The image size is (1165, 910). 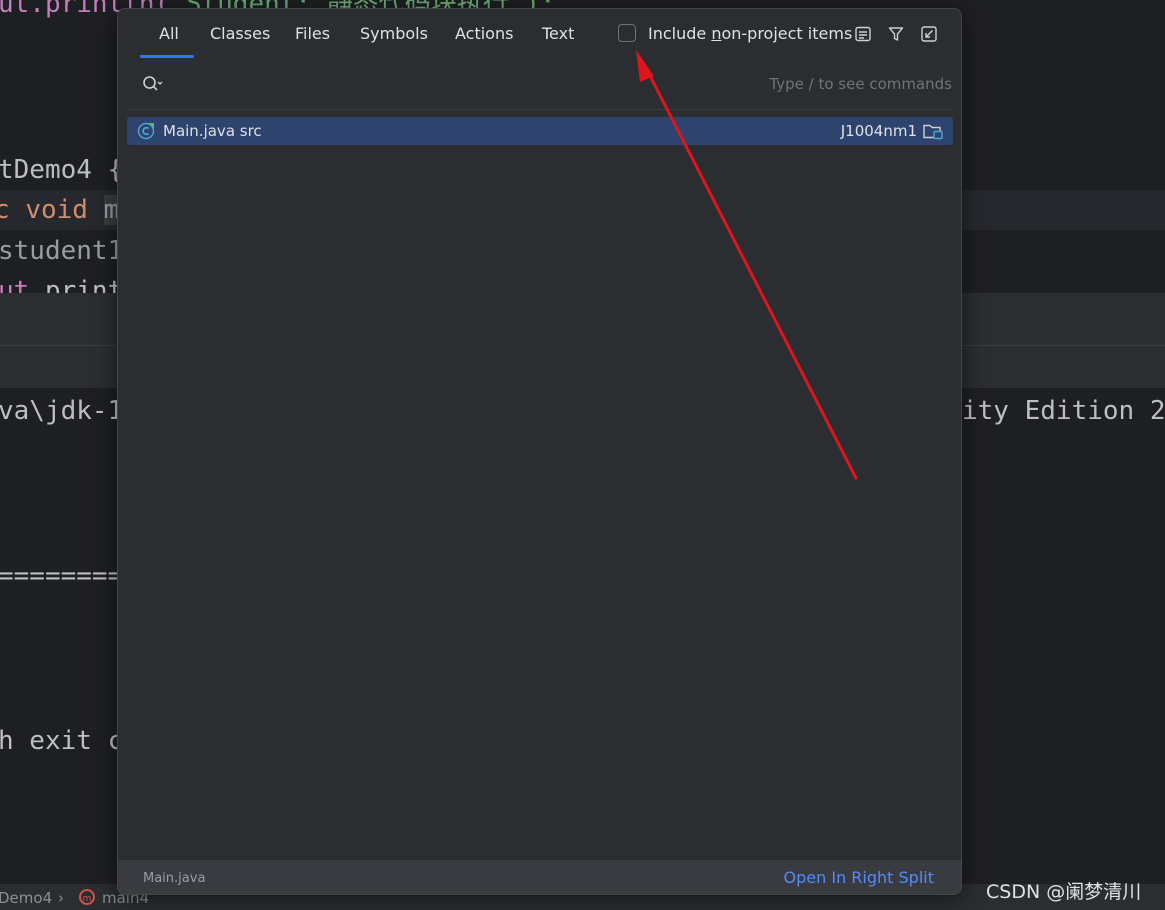 What do you see at coordinates (240, 33) in the screenshot?
I see `tab-classes: Classes` at bounding box center [240, 33].